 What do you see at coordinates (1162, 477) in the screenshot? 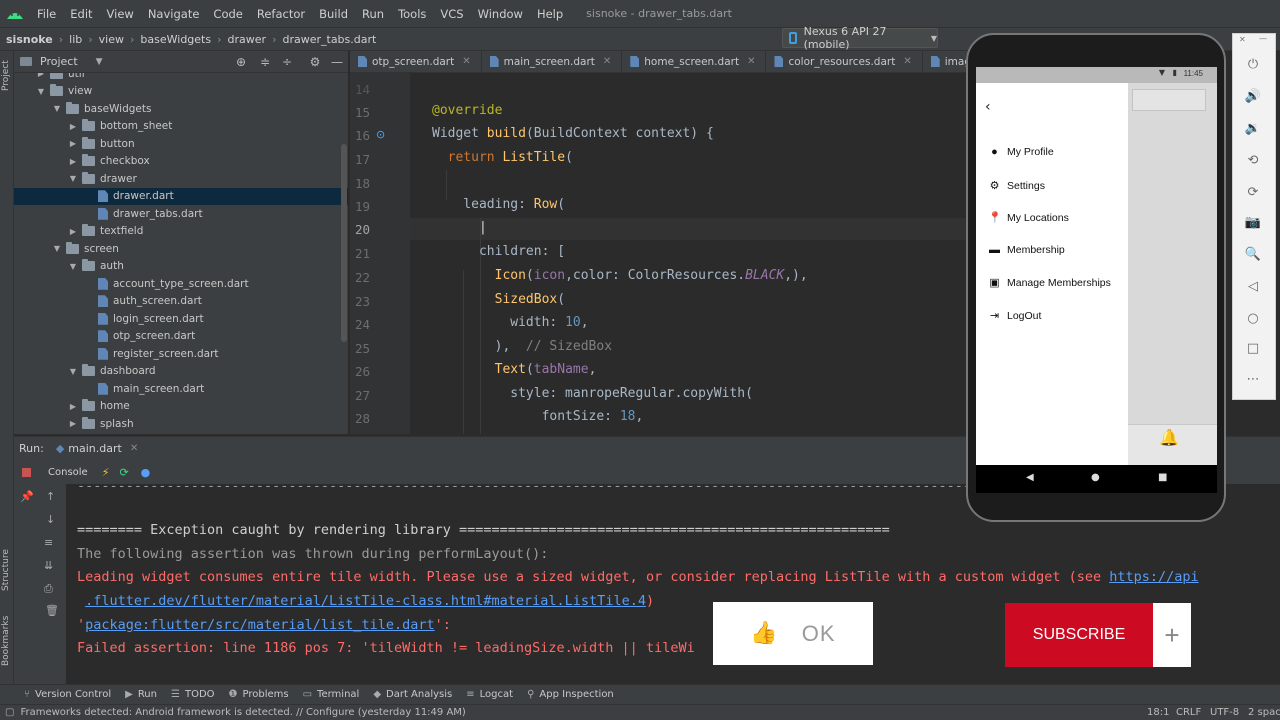
I see `nav-recents-icon: ■` at bounding box center [1162, 477].